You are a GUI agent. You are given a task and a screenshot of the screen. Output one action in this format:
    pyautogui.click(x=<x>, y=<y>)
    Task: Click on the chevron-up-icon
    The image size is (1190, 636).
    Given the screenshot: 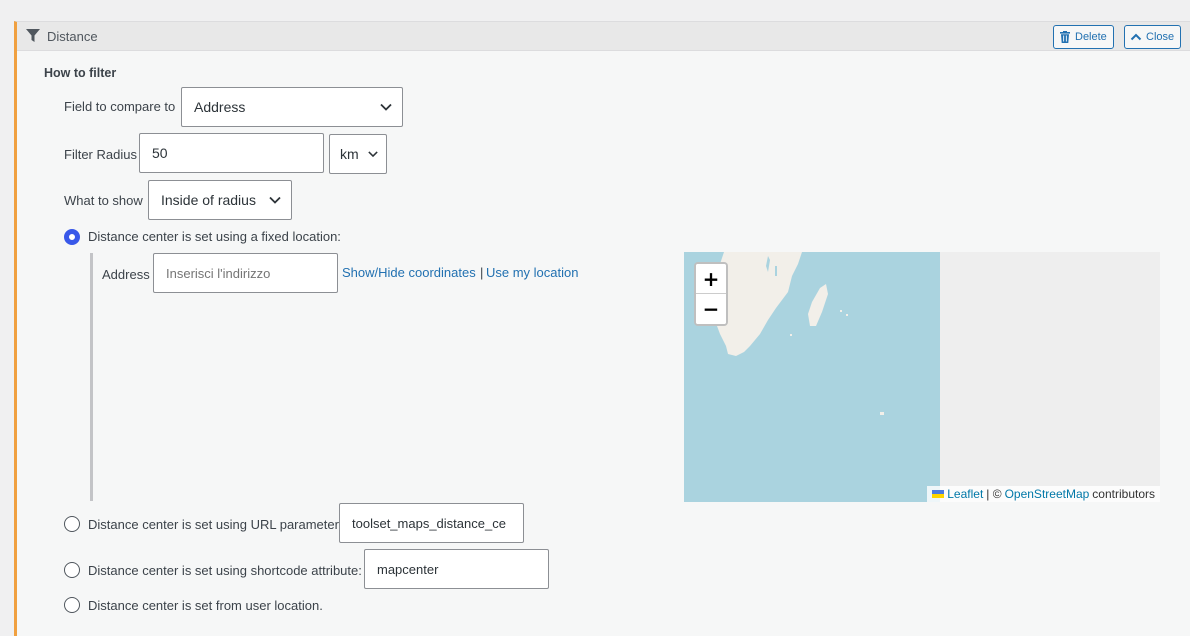 What is the action you would take?
    pyautogui.click(x=1136, y=37)
    